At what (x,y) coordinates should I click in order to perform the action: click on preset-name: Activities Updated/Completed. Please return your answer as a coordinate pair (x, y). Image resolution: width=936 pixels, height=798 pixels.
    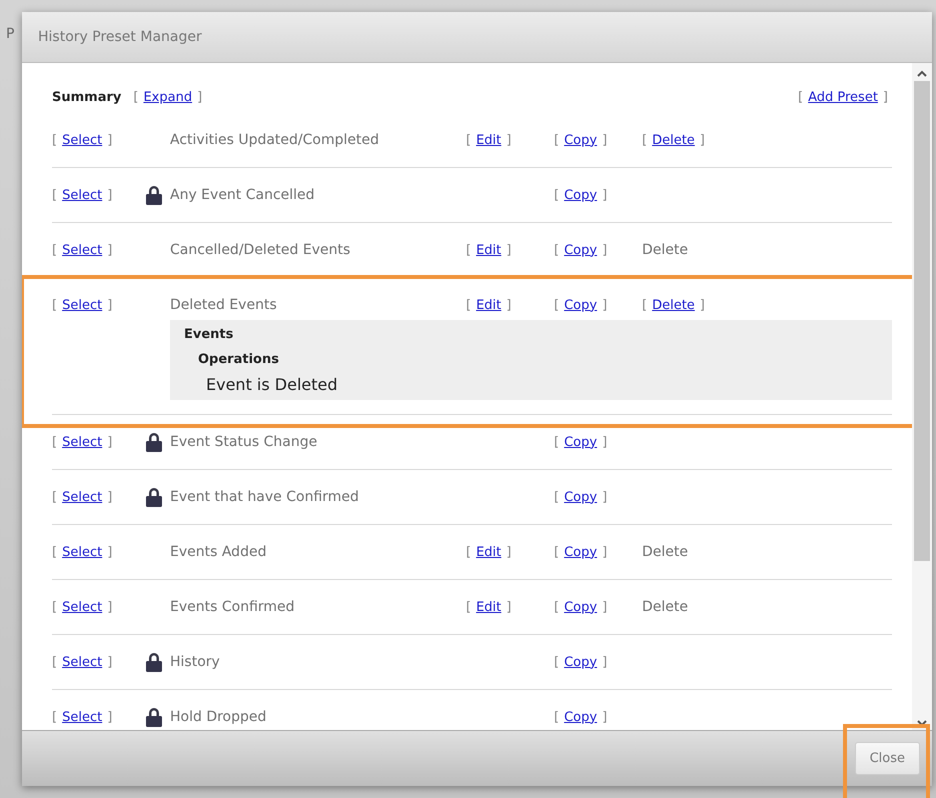
    Looking at the image, I should click on (275, 140).